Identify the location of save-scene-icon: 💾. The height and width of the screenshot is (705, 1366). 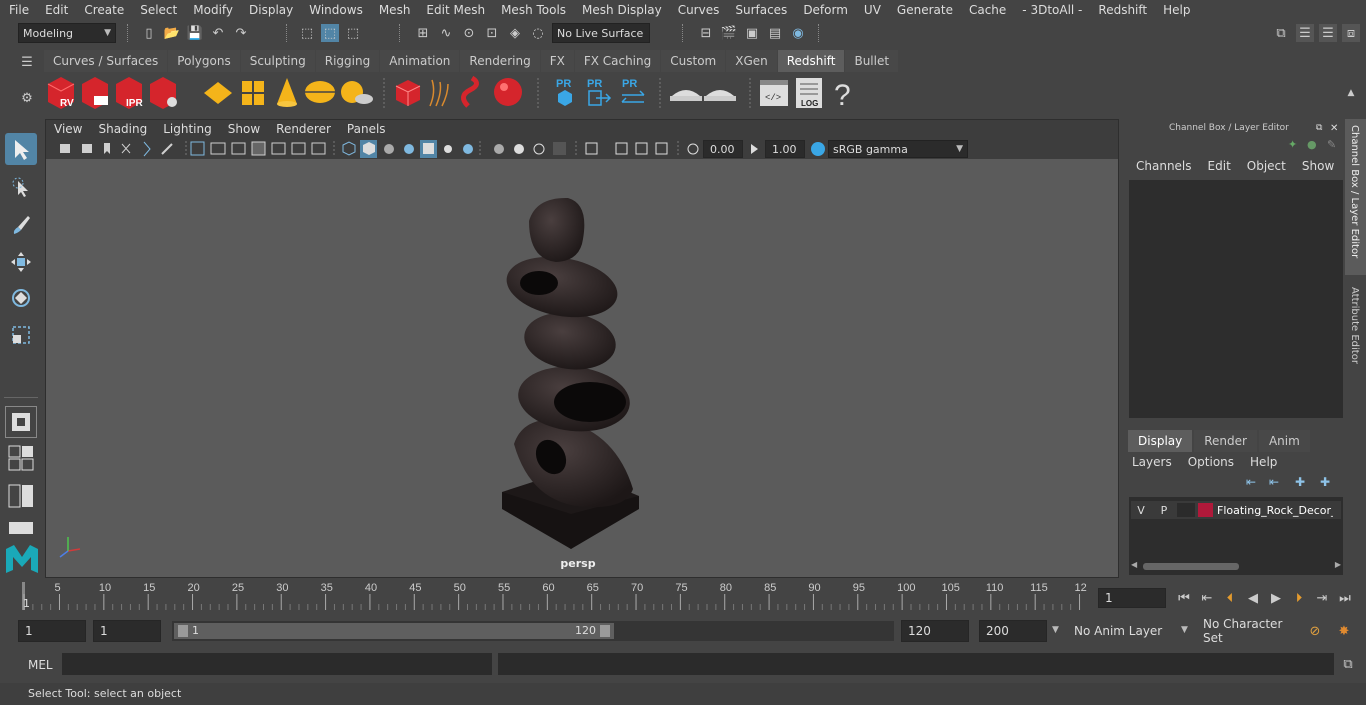
(195, 33).